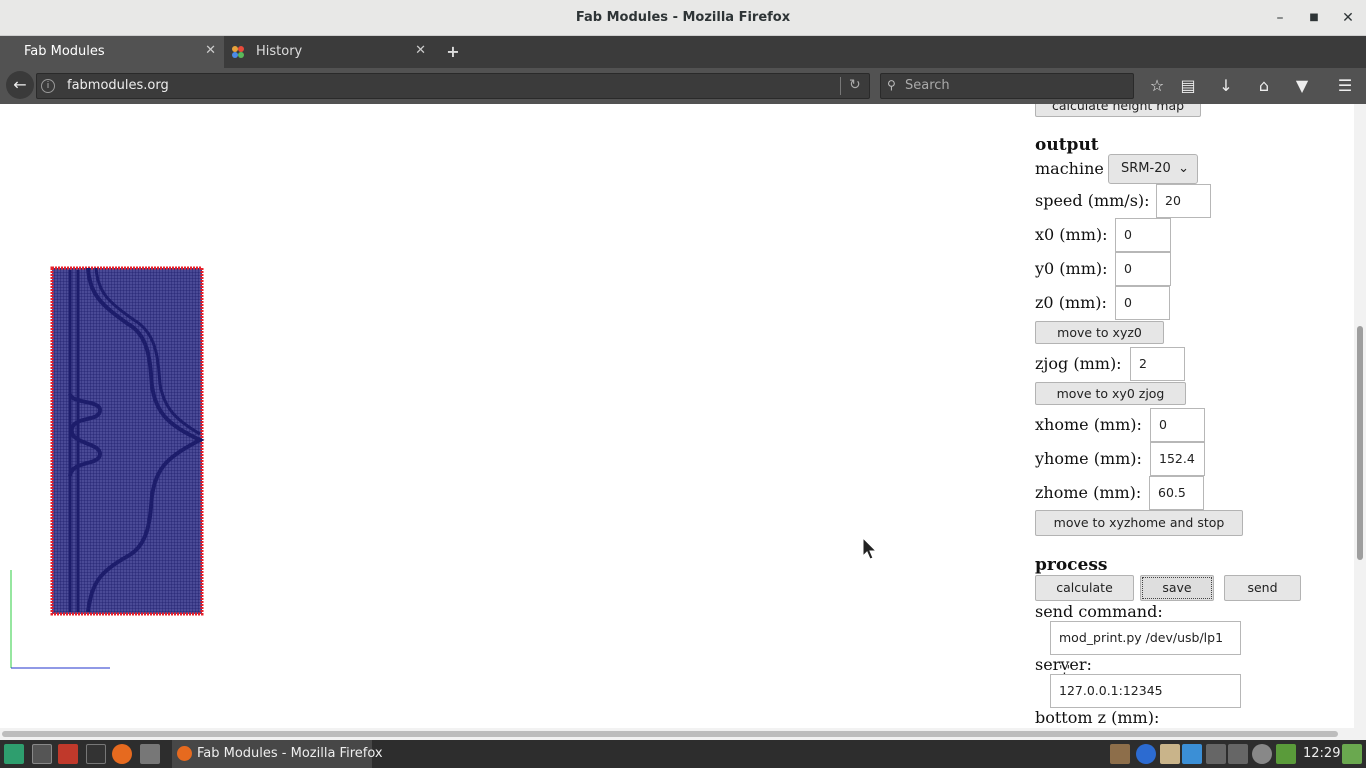  What do you see at coordinates (1088, 492) in the screenshot?
I see `zhome-label: zhome (mm):` at bounding box center [1088, 492].